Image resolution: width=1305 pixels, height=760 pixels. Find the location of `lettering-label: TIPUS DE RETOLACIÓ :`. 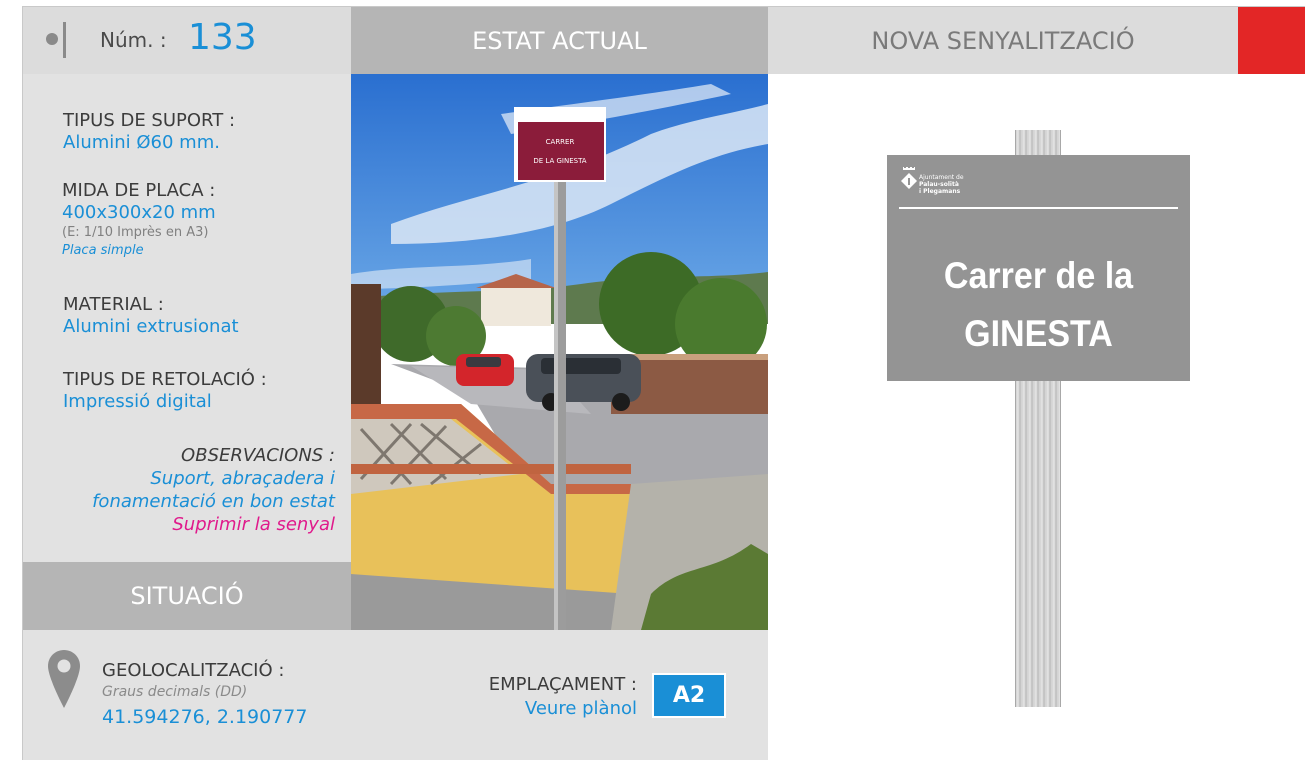

lettering-label: TIPUS DE RETOLACIÓ : is located at coordinates (165, 379).